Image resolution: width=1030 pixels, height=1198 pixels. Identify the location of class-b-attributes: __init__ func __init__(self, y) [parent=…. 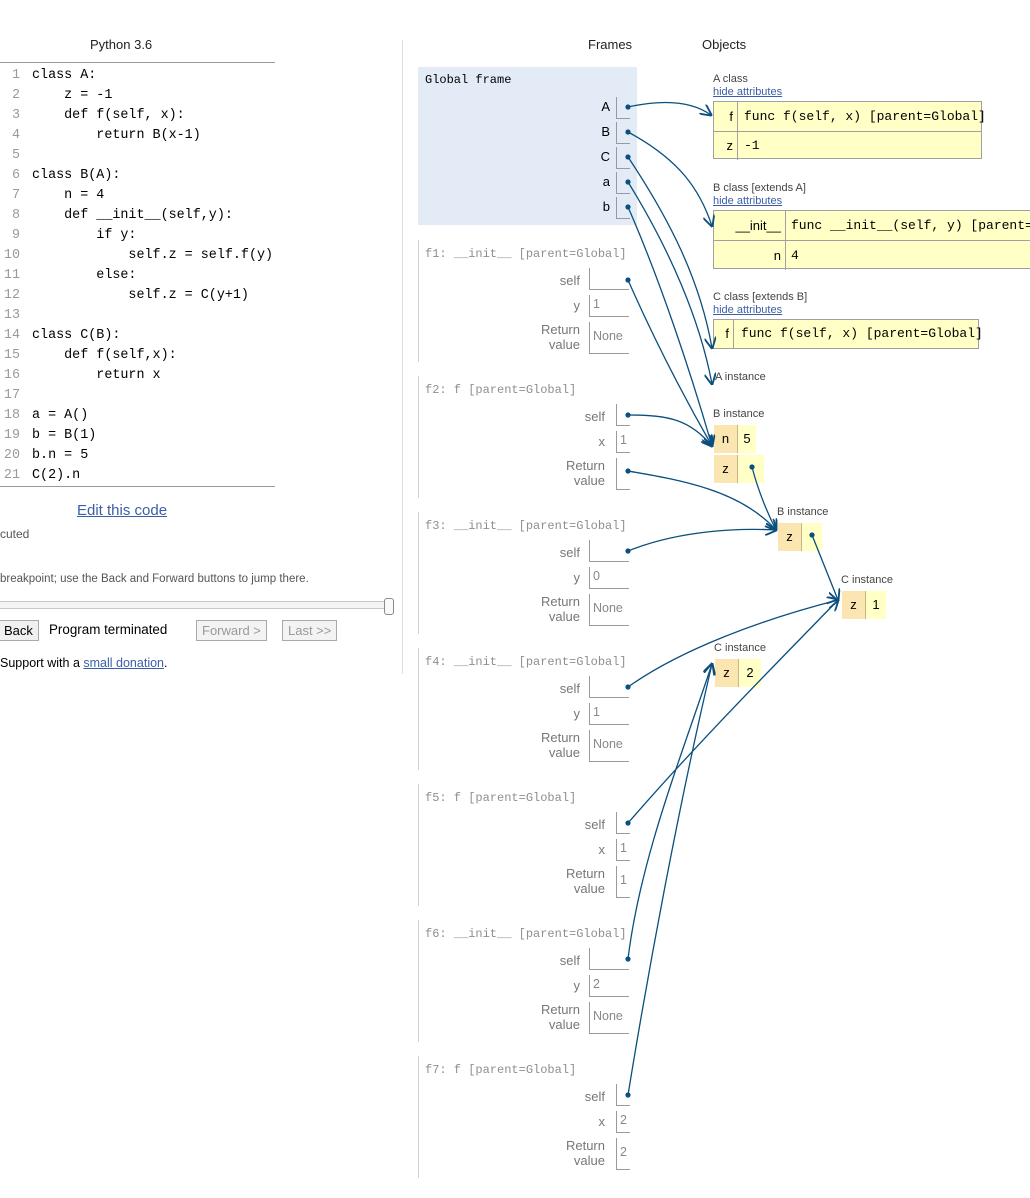
(871, 240).